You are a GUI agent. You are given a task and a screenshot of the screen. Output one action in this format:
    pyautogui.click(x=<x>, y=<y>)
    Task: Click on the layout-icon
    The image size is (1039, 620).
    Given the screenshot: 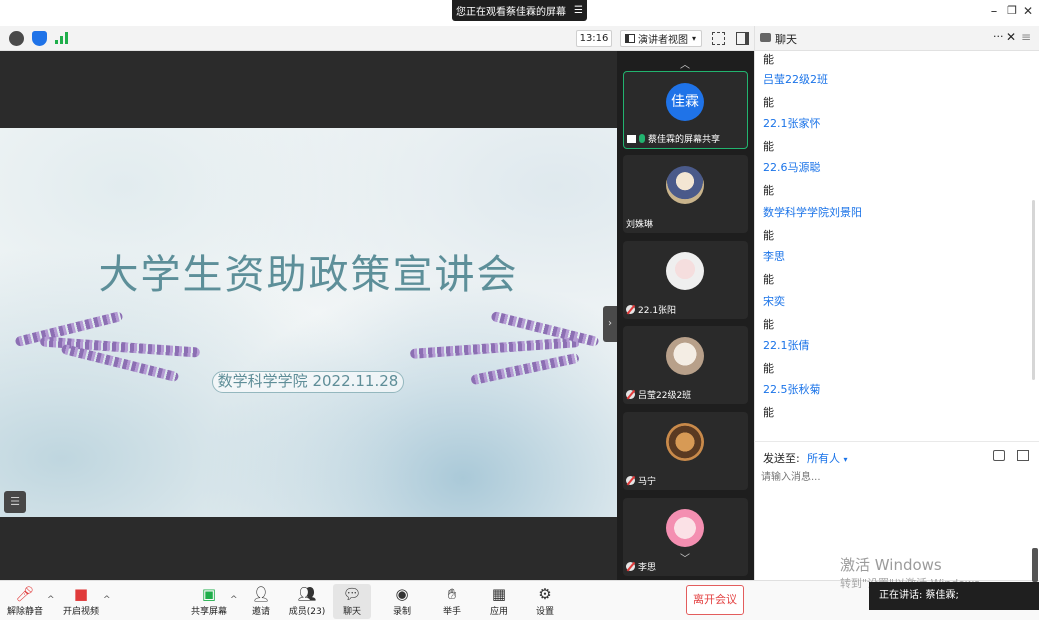 What is the action you would take?
    pyautogui.click(x=630, y=38)
    